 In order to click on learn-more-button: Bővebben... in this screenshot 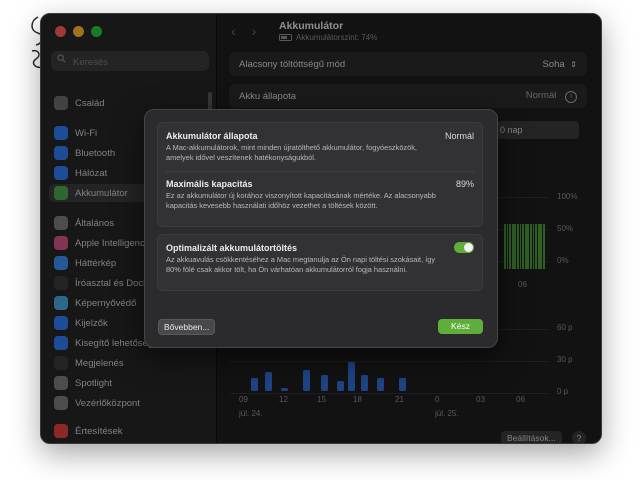, I will do `click(187, 327)`.